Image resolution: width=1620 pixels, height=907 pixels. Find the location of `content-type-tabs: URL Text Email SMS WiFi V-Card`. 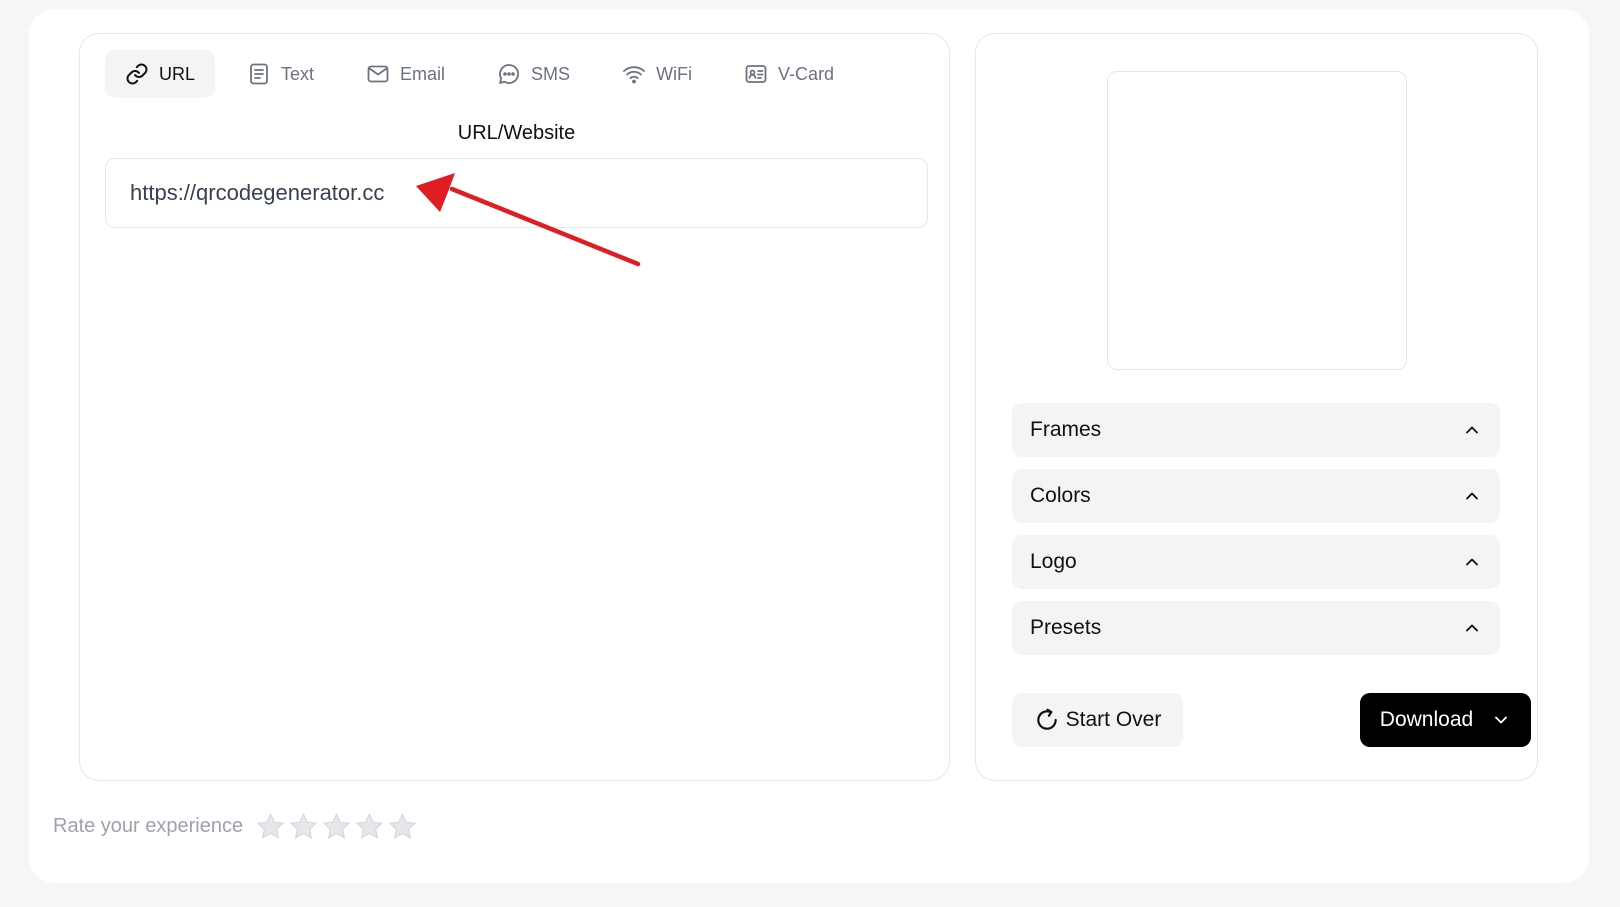

content-type-tabs: URL Text Email SMS WiFi V-Card is located at coordinates (485, 74).